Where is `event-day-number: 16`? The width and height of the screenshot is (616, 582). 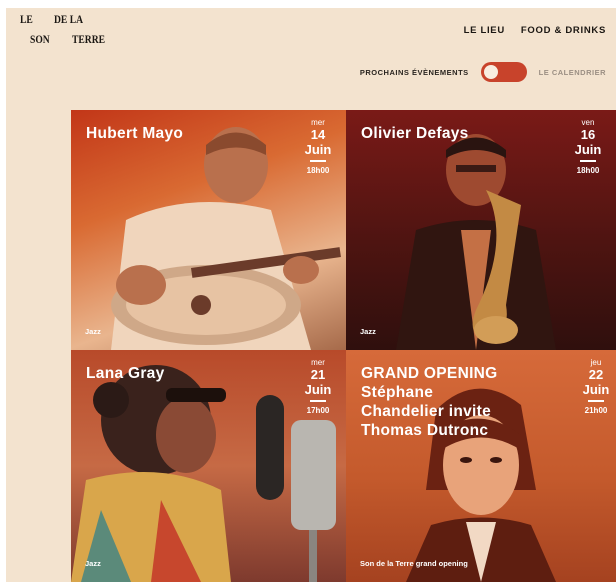 event-day-number: 16 is located at coordinates (588, 134).